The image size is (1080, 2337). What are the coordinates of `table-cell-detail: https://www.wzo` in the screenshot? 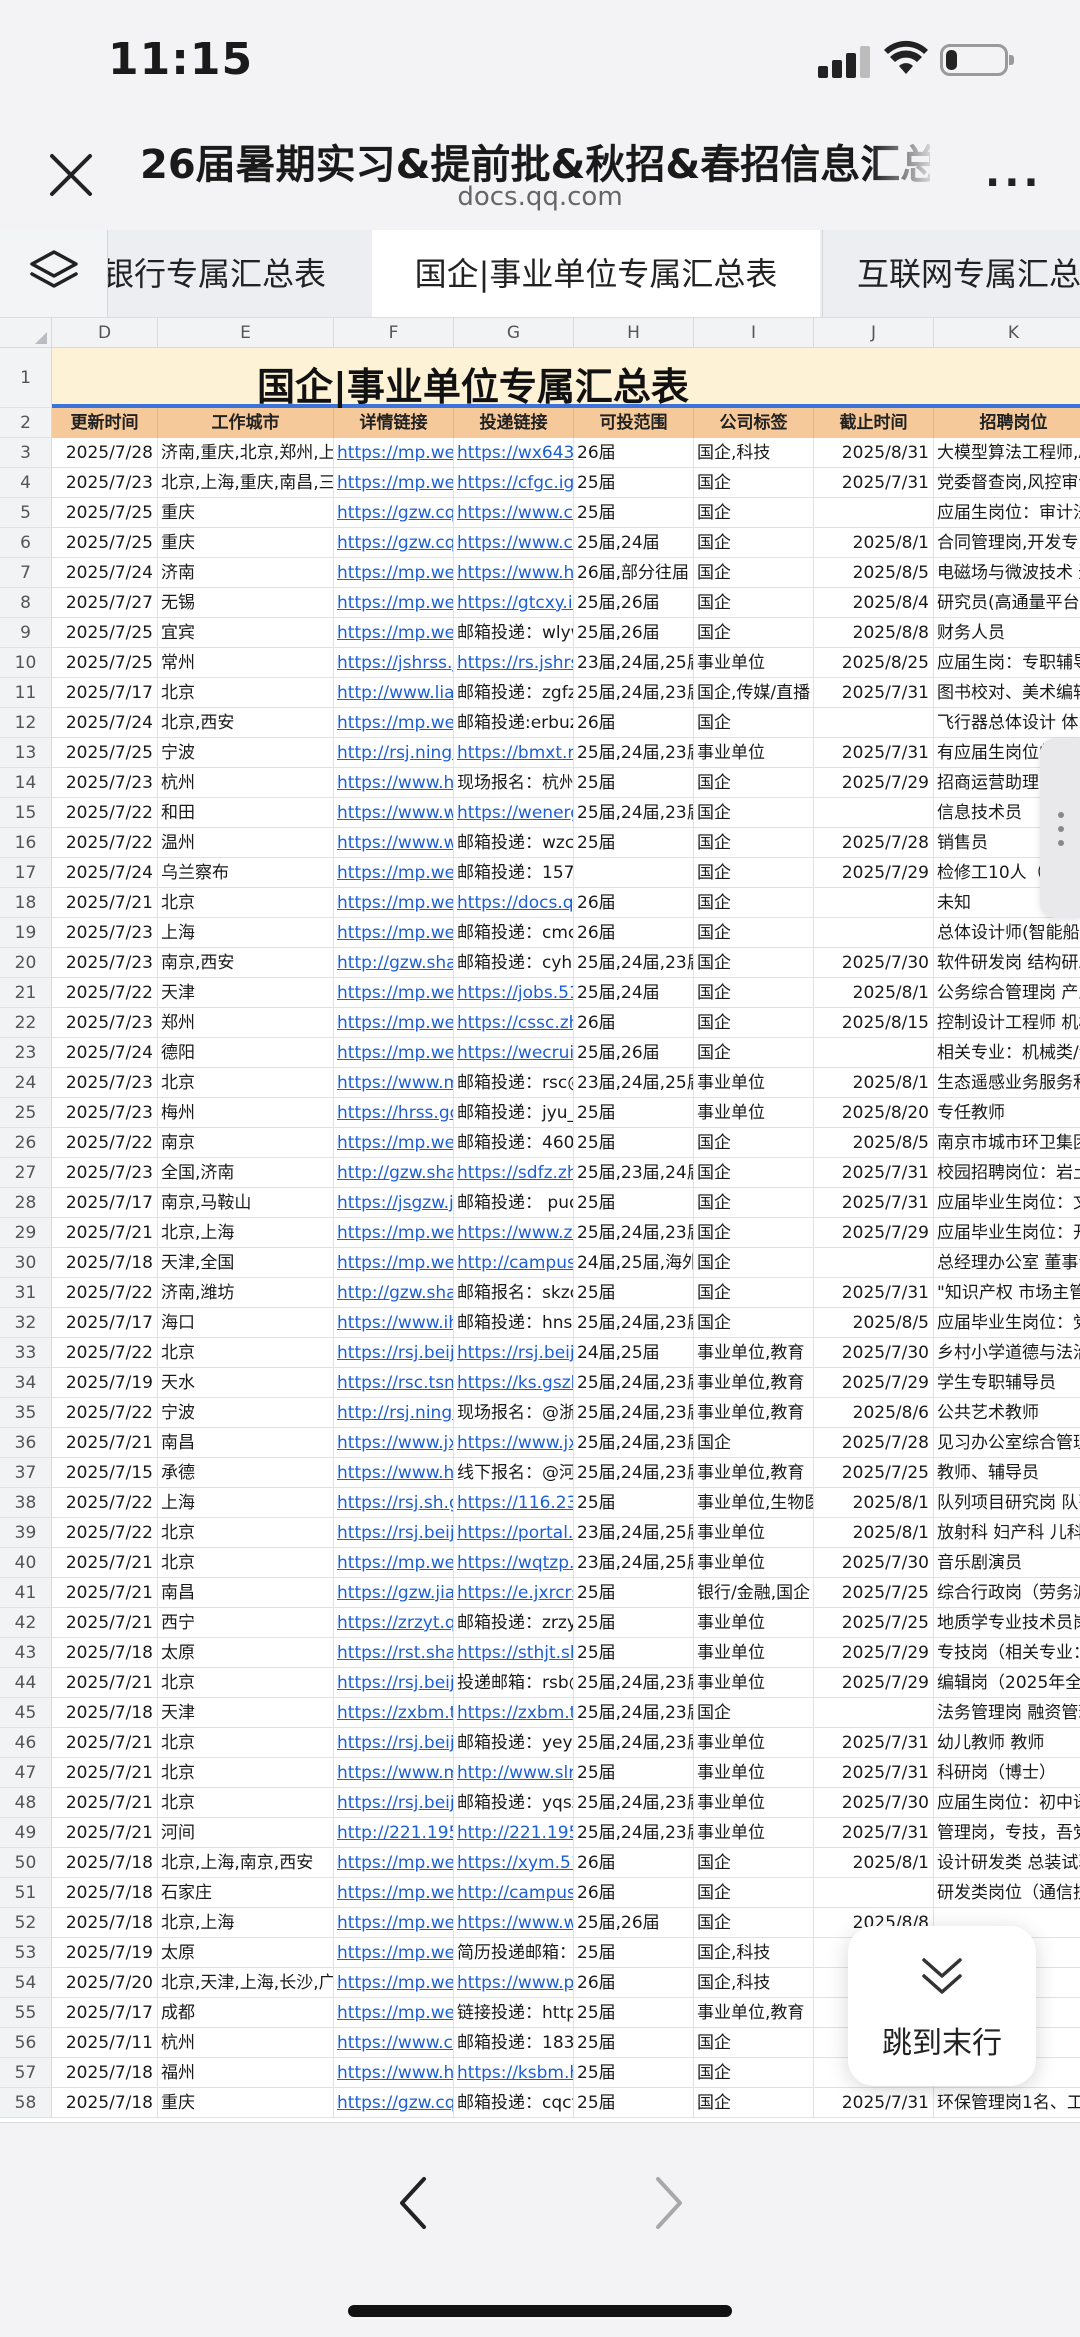 It's located at (394, 843).